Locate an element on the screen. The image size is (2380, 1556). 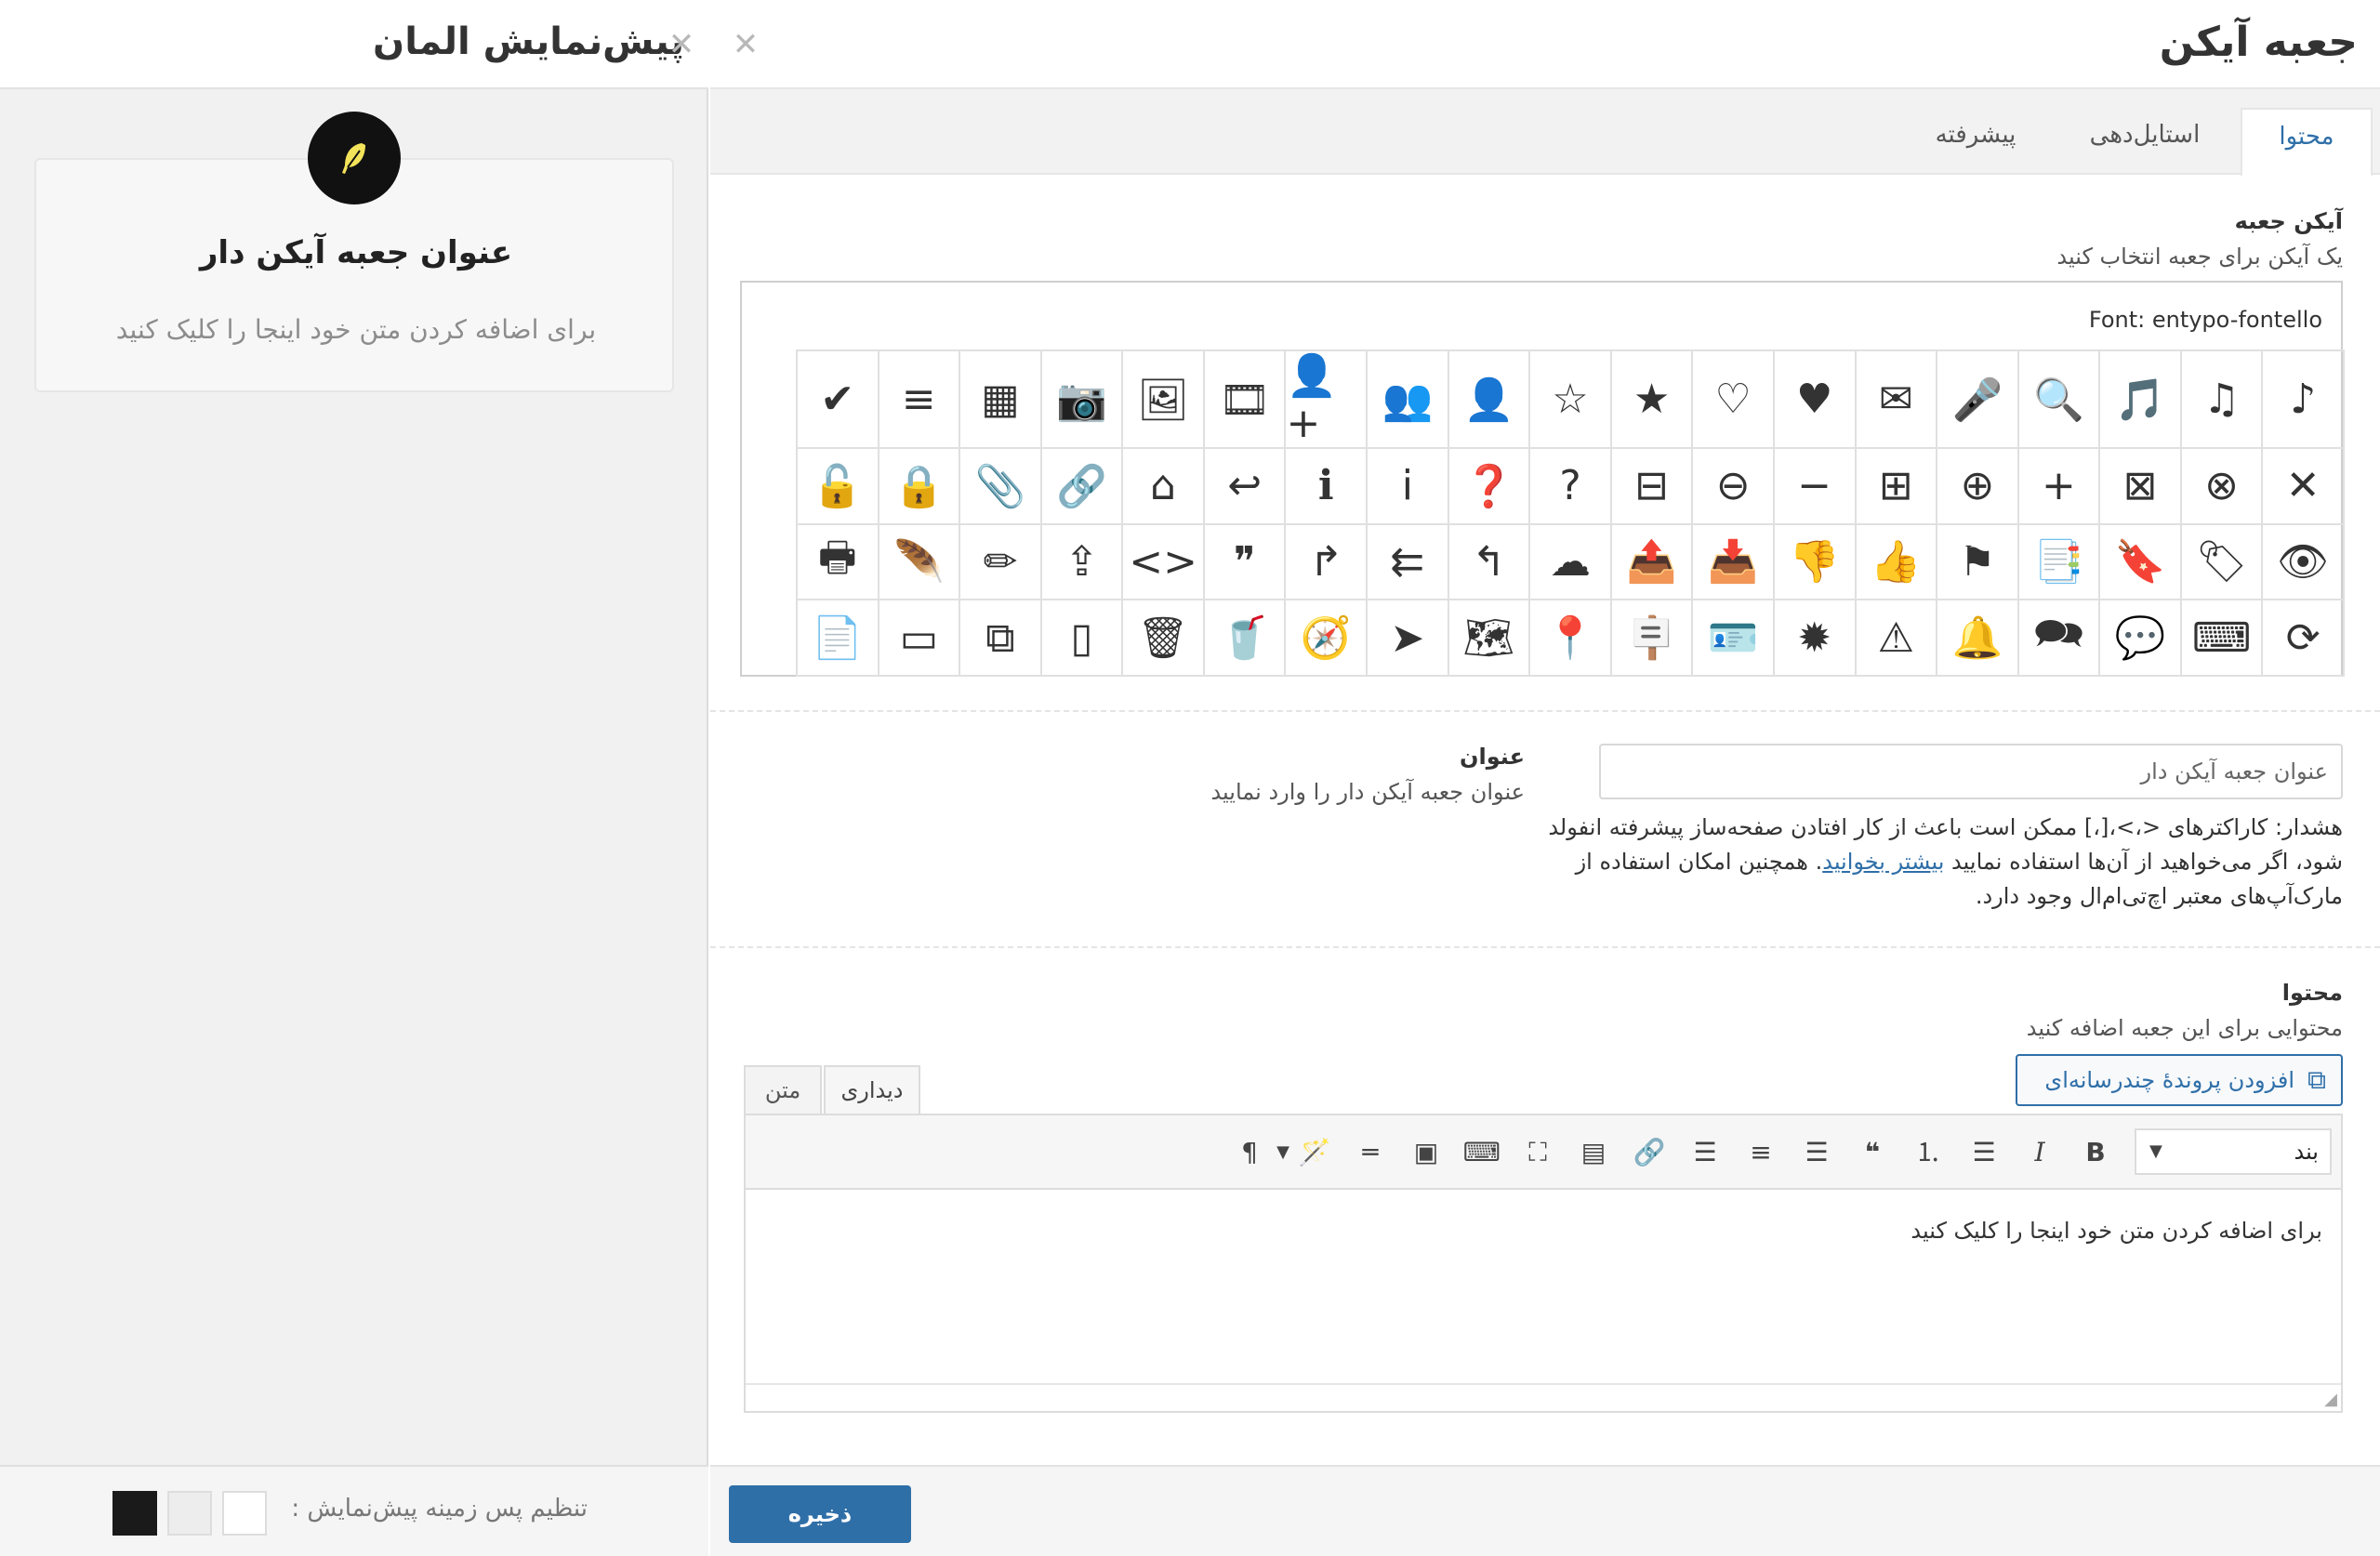
icon-option: 🪶 is located at coordinates (920, 562).